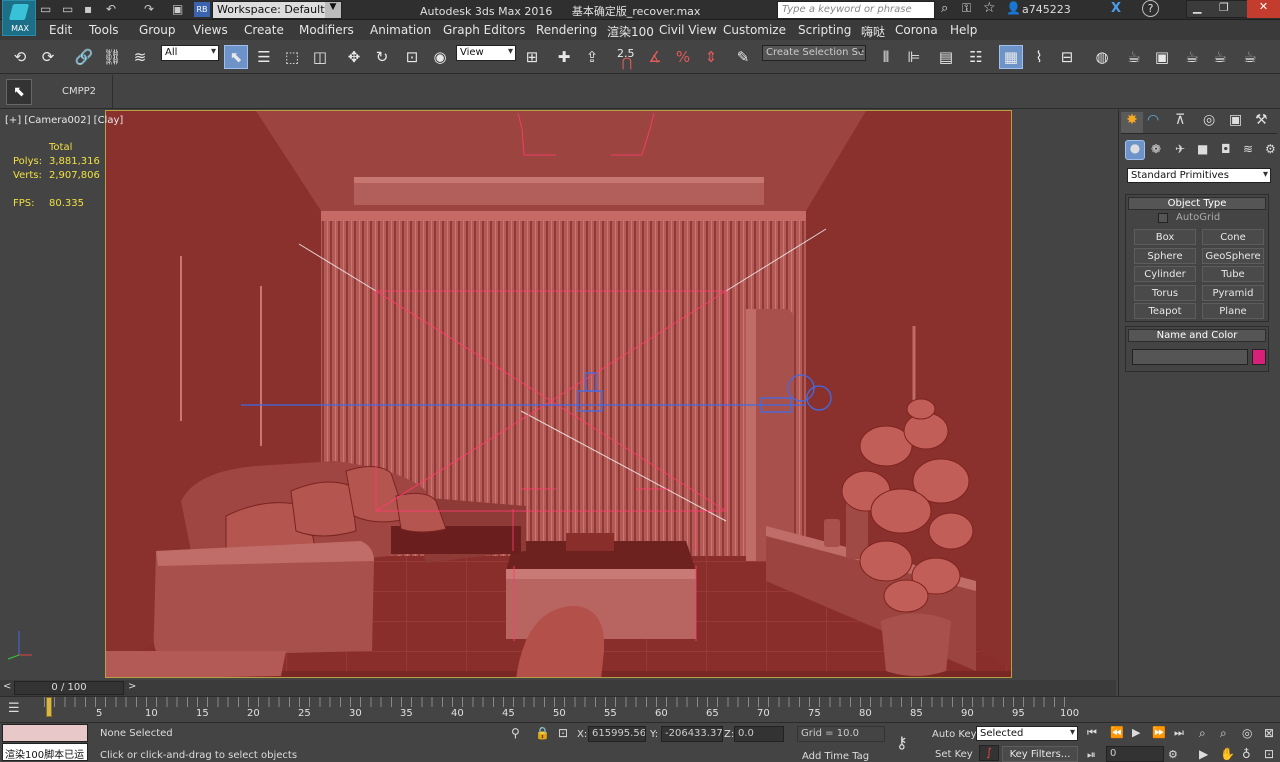 The width and height of the screenshot is (1280, 762). What do you see at coordinates (563, 733) in the screenshot?
I see `absolute-mode-icon: ⊡` at bounding box center [563, 733].